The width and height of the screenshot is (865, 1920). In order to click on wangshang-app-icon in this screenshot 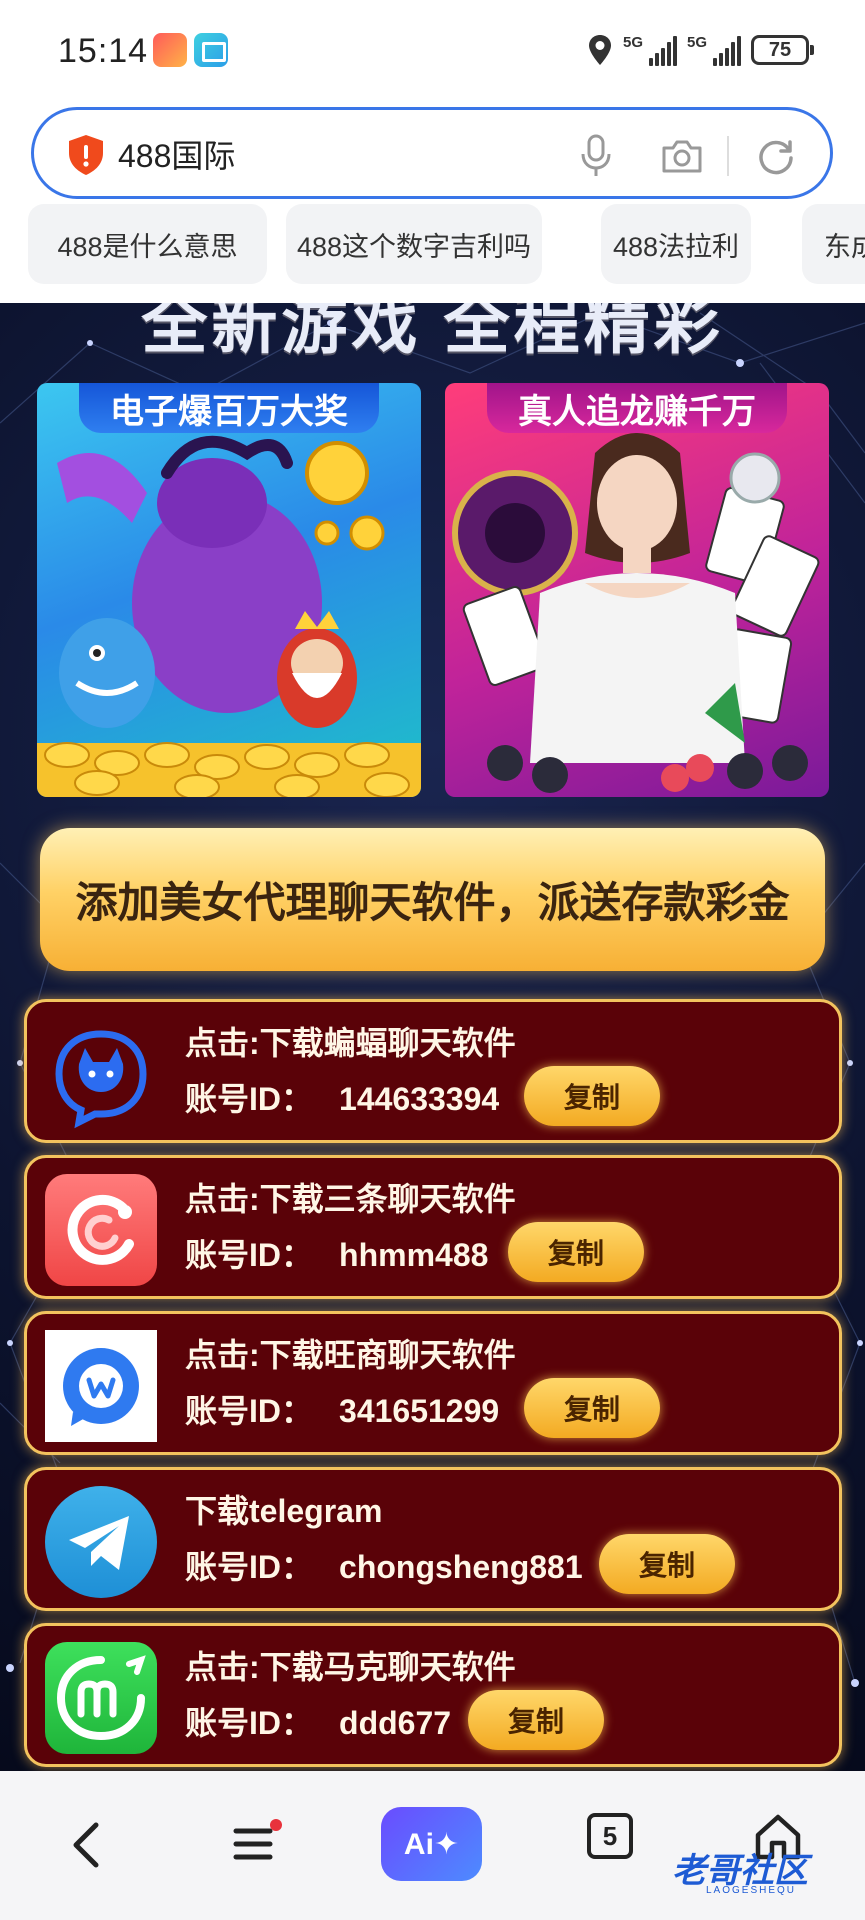, I will do `click(101, 1386)`.